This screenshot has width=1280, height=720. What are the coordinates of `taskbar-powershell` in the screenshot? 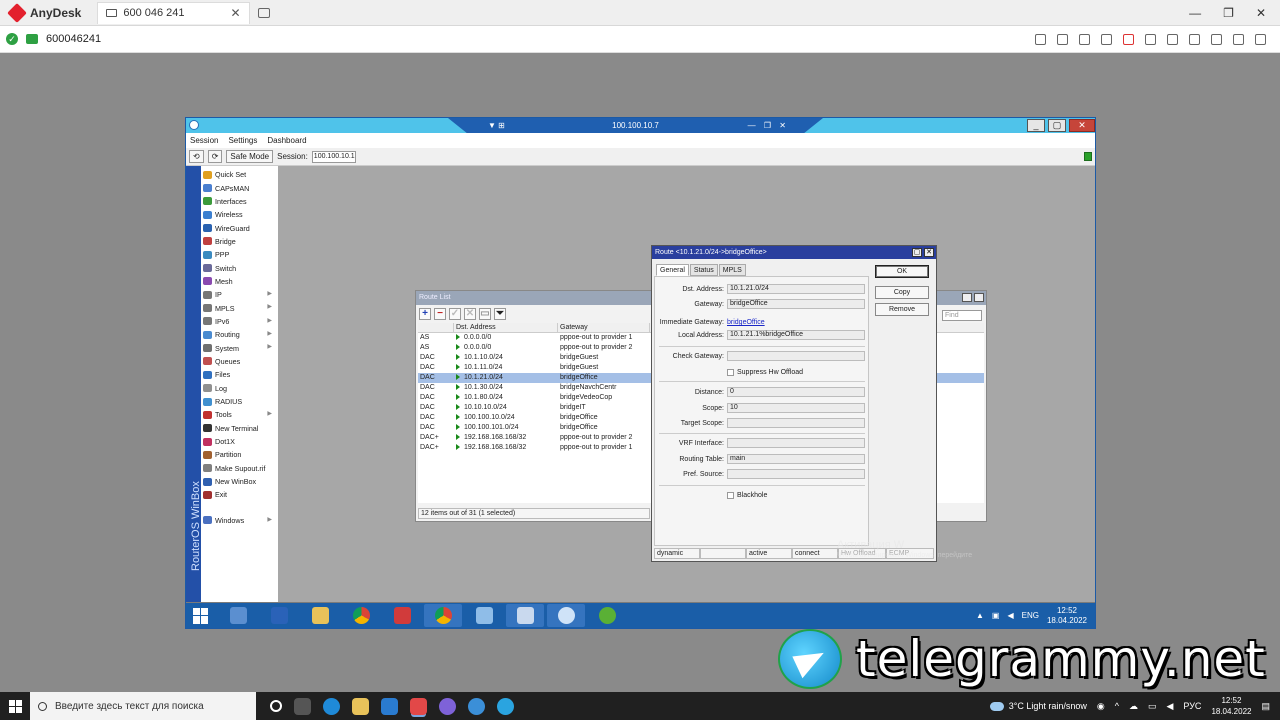 It's located at (279, 615).